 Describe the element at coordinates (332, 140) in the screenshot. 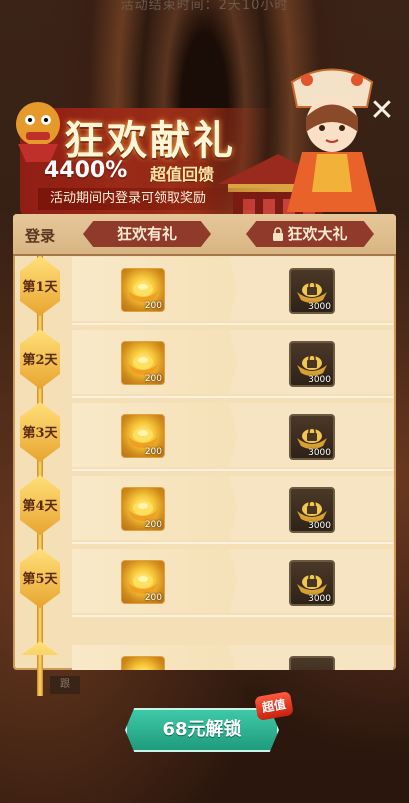

I see `lion-dance-girl-illustration` at that location.